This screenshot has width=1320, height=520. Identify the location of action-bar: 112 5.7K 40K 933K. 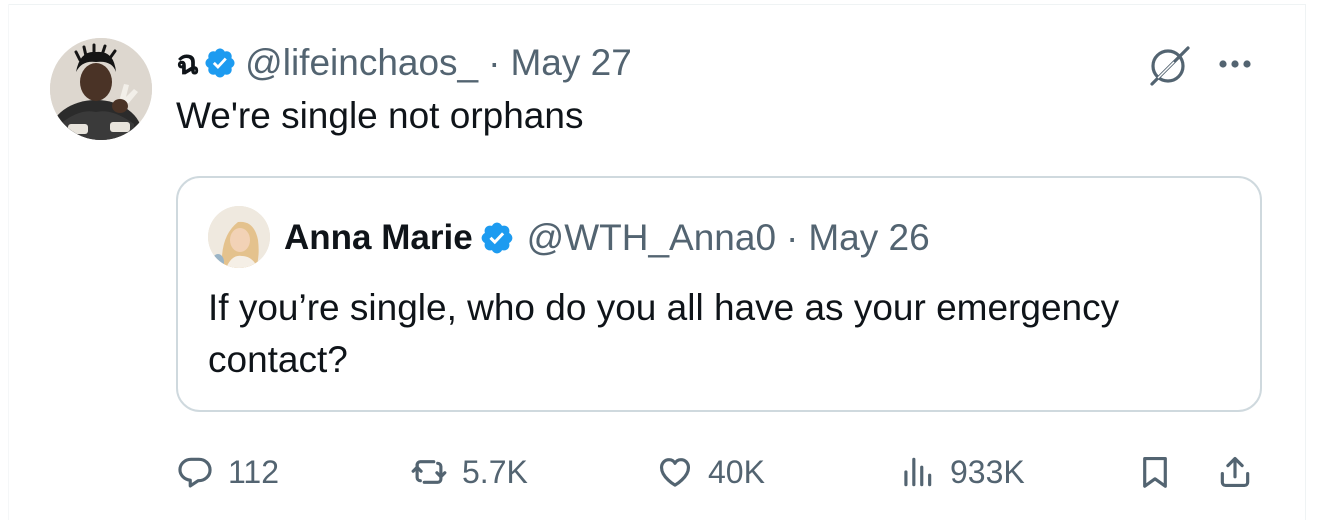
(721, 472).